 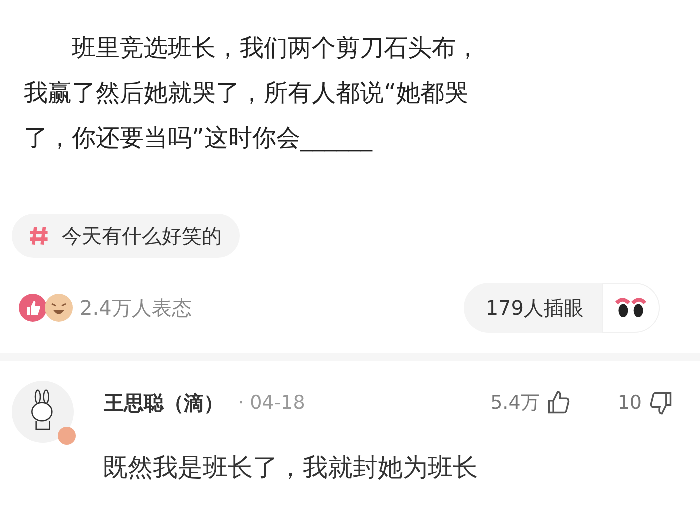 What do you see at coordinates (272, 403) in the screenshot?
I see `comment-date: · 04-18` at bounding box center [272, 403].